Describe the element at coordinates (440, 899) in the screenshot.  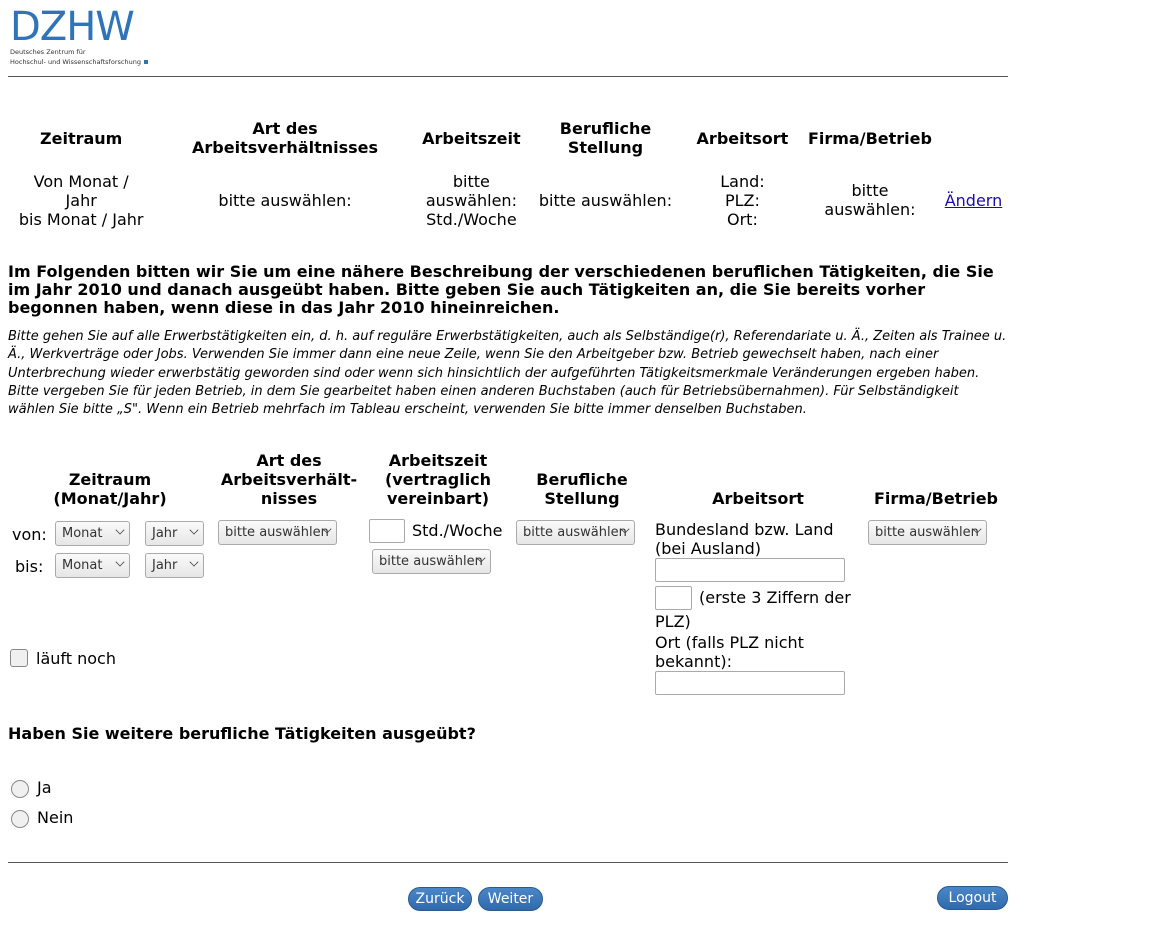
I see `back-button: Zurück` at that location.